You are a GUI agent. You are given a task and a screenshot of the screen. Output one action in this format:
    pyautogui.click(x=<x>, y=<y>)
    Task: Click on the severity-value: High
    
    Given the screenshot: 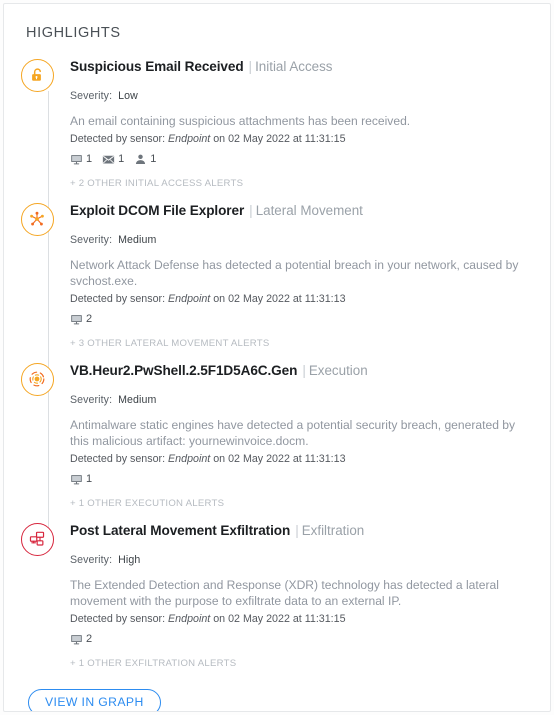 What is the action you would take?
    pyautogui.click(x=129, y=559)
    